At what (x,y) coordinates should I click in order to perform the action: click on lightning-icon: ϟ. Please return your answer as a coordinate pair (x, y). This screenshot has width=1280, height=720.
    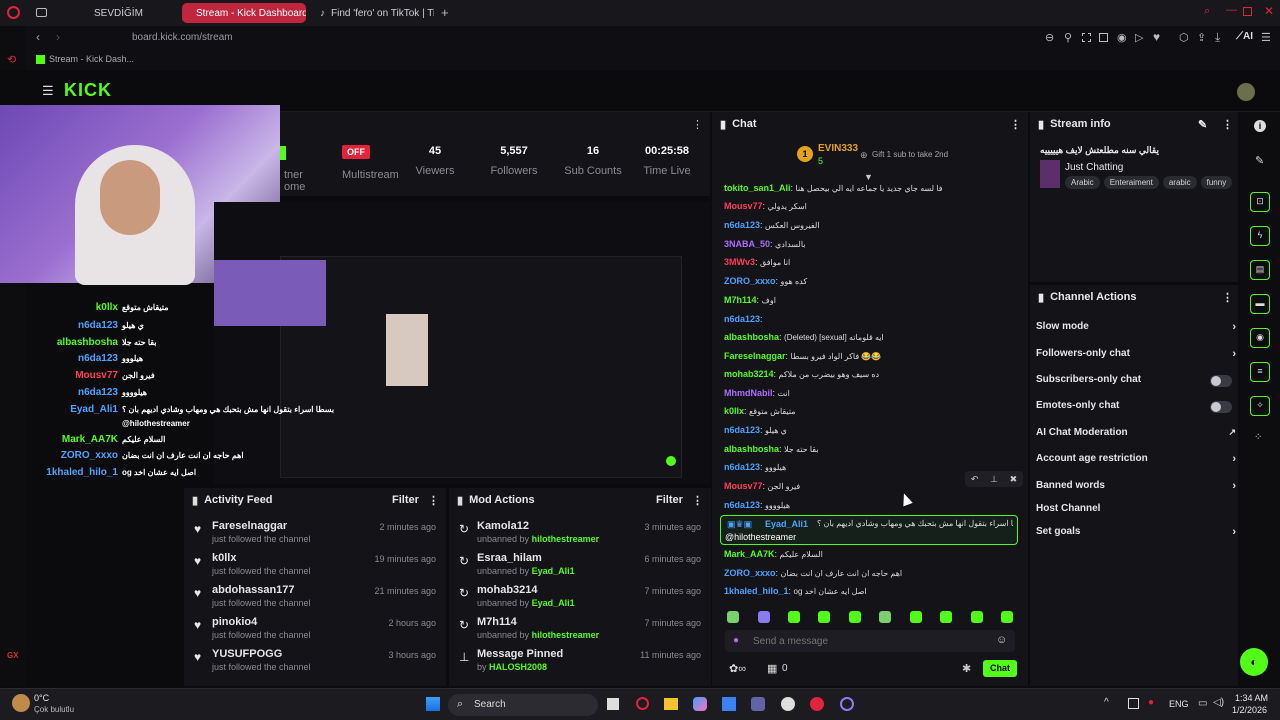
    Looking at the image, I should click on (1260, 236).